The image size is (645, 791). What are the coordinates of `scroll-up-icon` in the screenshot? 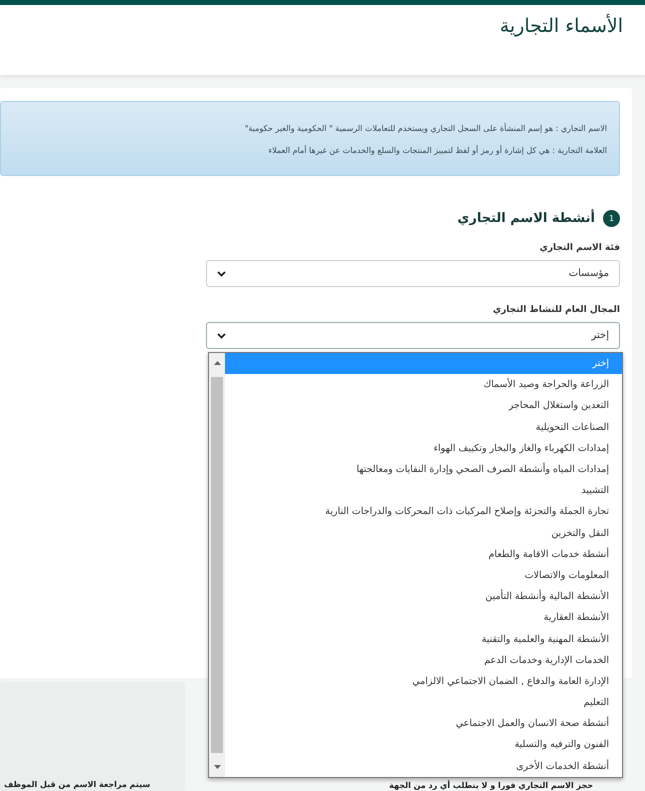 It's located at (217, 363).